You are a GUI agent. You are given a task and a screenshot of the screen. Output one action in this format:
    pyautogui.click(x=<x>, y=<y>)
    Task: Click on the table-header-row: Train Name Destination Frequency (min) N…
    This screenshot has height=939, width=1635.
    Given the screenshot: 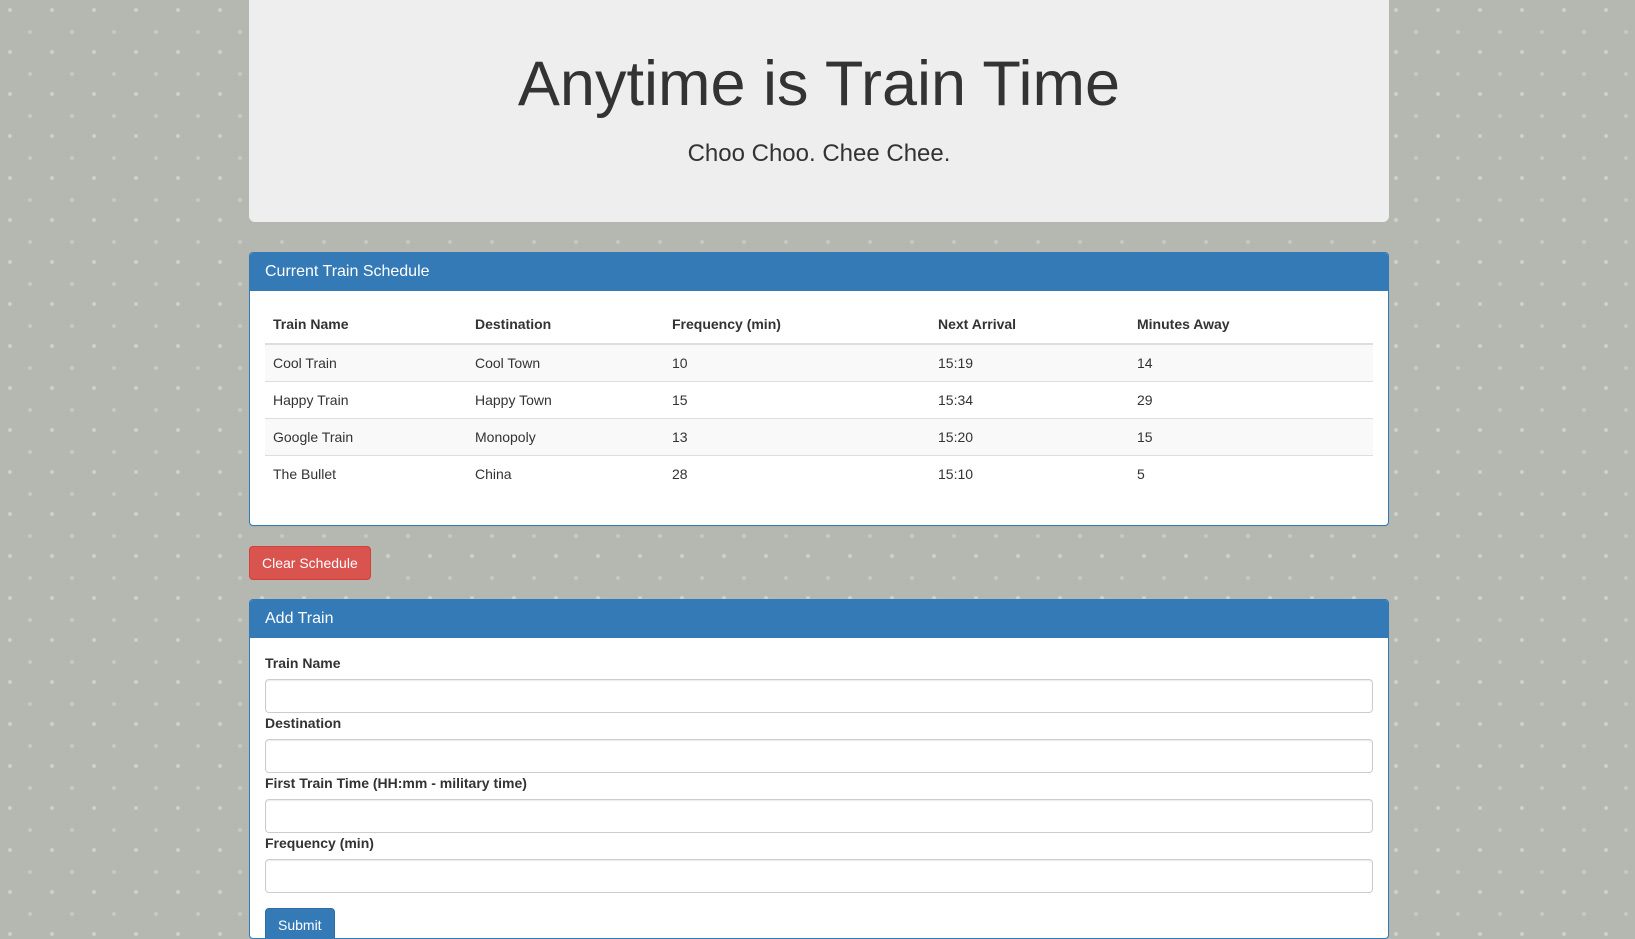 What is the action you would take?
    pyautogui.click(x=819, y=325)
    